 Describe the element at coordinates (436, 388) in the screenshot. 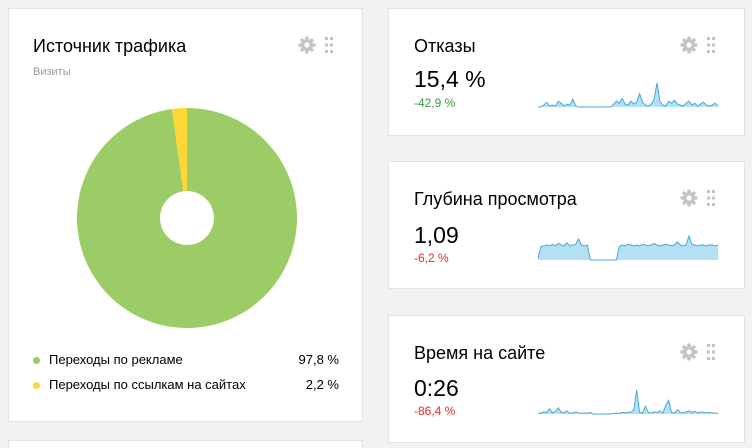

I see `metric-value: 0:26` at that location.